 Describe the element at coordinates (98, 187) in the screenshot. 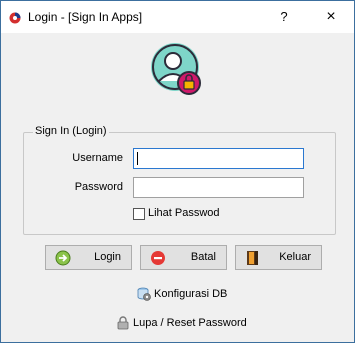

I see `password-label: Password` at that location.